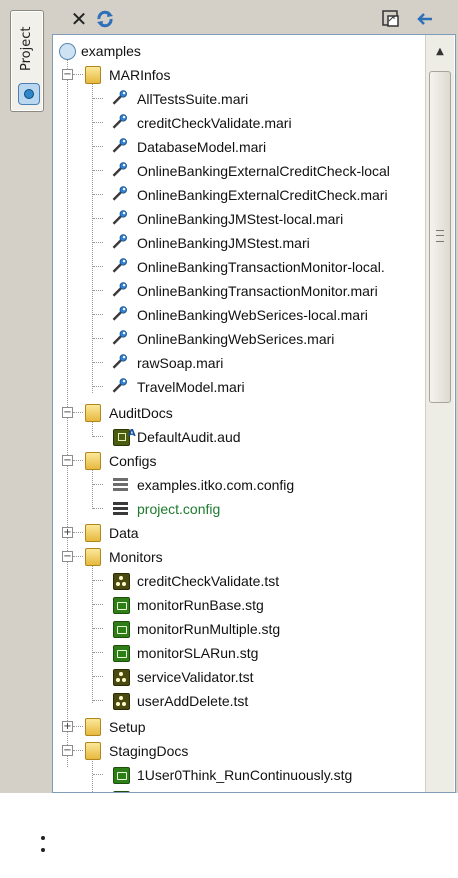 This screenshot has height=878, width=458. What do you see at coordinates (239, 701) in the screenshot?
I see `tree-item: userAddDelete.tst` at bounding box center [239, 701].